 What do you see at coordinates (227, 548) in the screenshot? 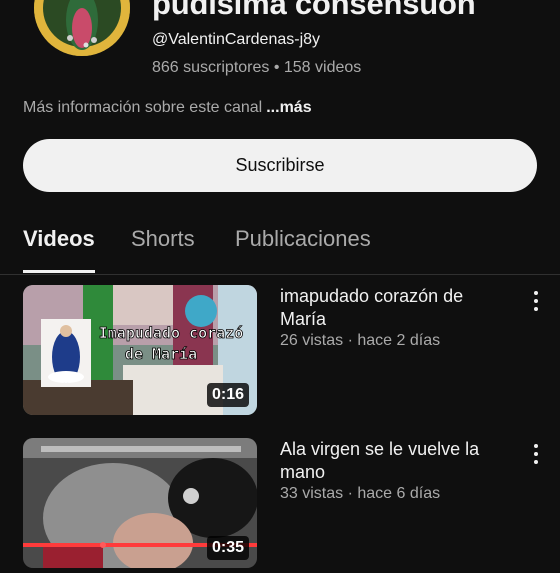
I see `video-duration: 0:35` at bounding box center [227, 548].